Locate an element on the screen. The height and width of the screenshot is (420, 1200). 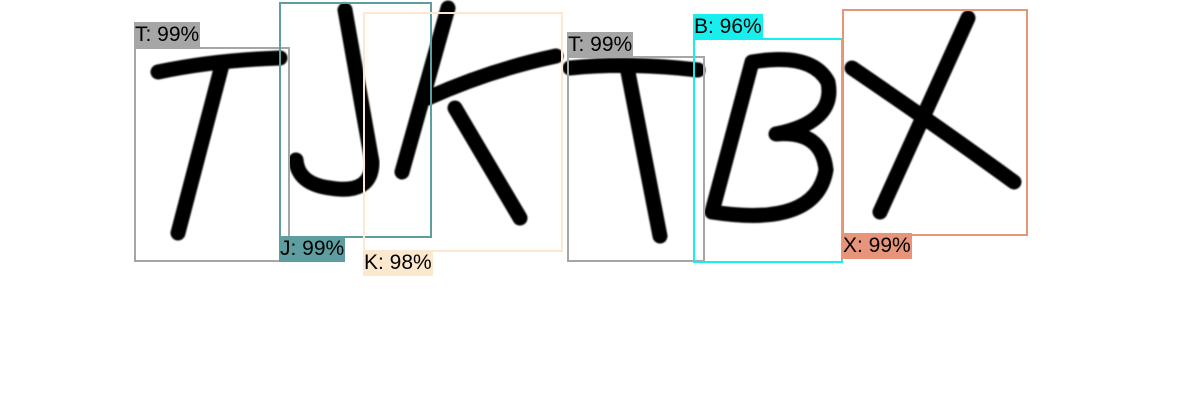
detection-label: K: 98% is located at coordinates (398, 263).